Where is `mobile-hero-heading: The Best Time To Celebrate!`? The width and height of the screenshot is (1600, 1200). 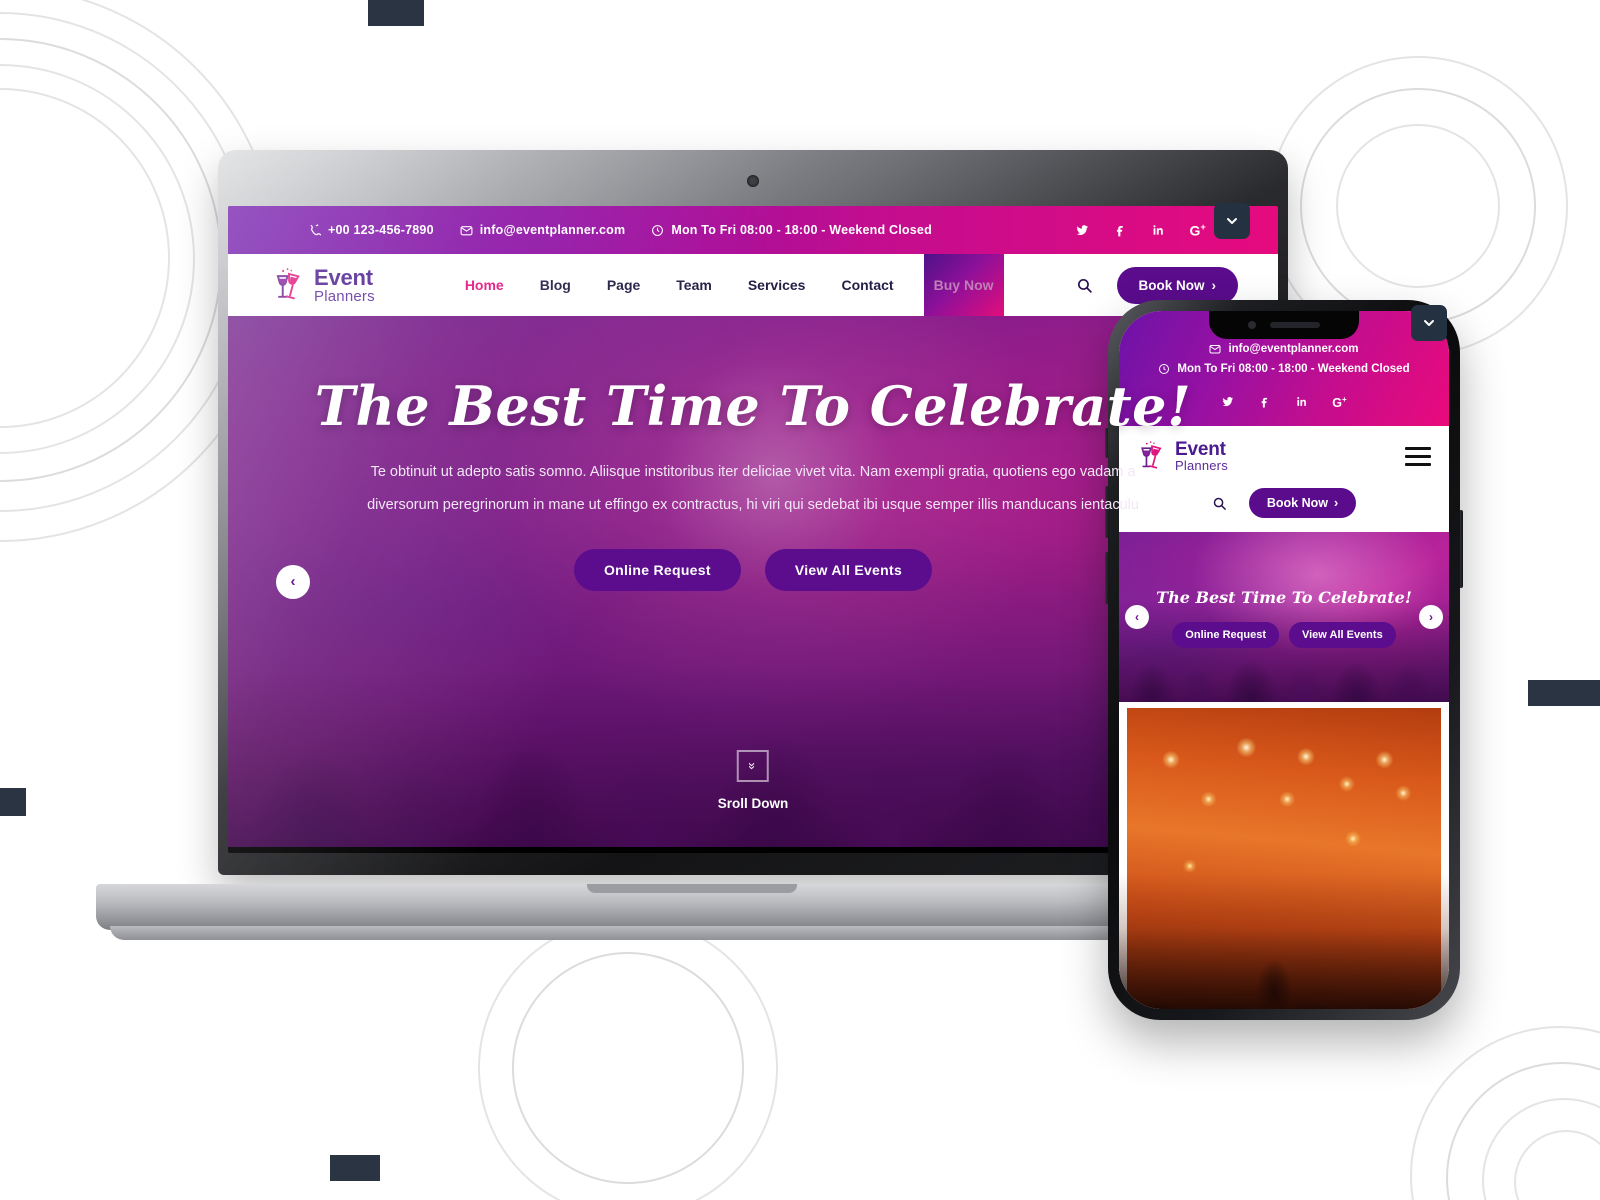
mobile-hero-heading: The Best Time To Celebrate! is located at coordinates (1284, 598).